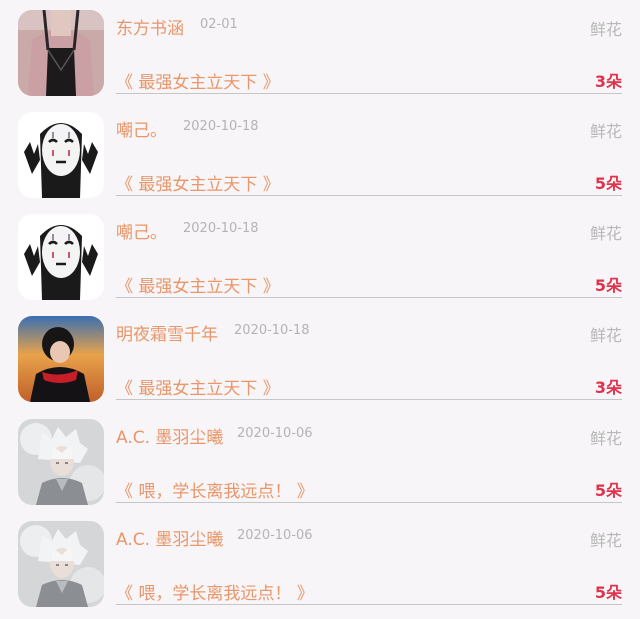 This screenshot has width=640, height=619. What do you see at coordinates (219, 24) in the screenshot?
I see `gift-date: 02-01` at bounding box center [219, 24].